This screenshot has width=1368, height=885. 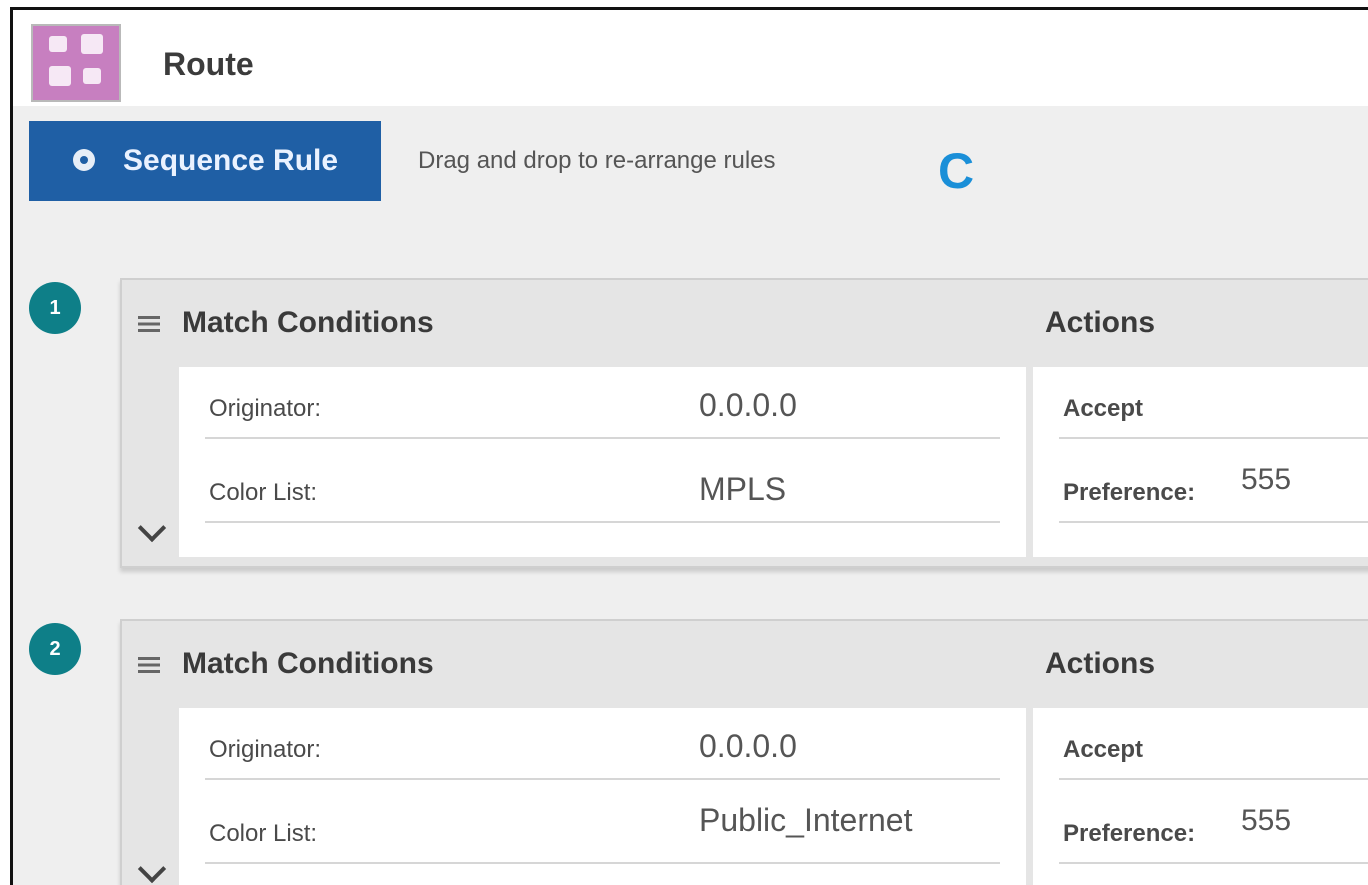 I want to click on condition-row: Color List: Public_Internet, so click(x=602, y=828).